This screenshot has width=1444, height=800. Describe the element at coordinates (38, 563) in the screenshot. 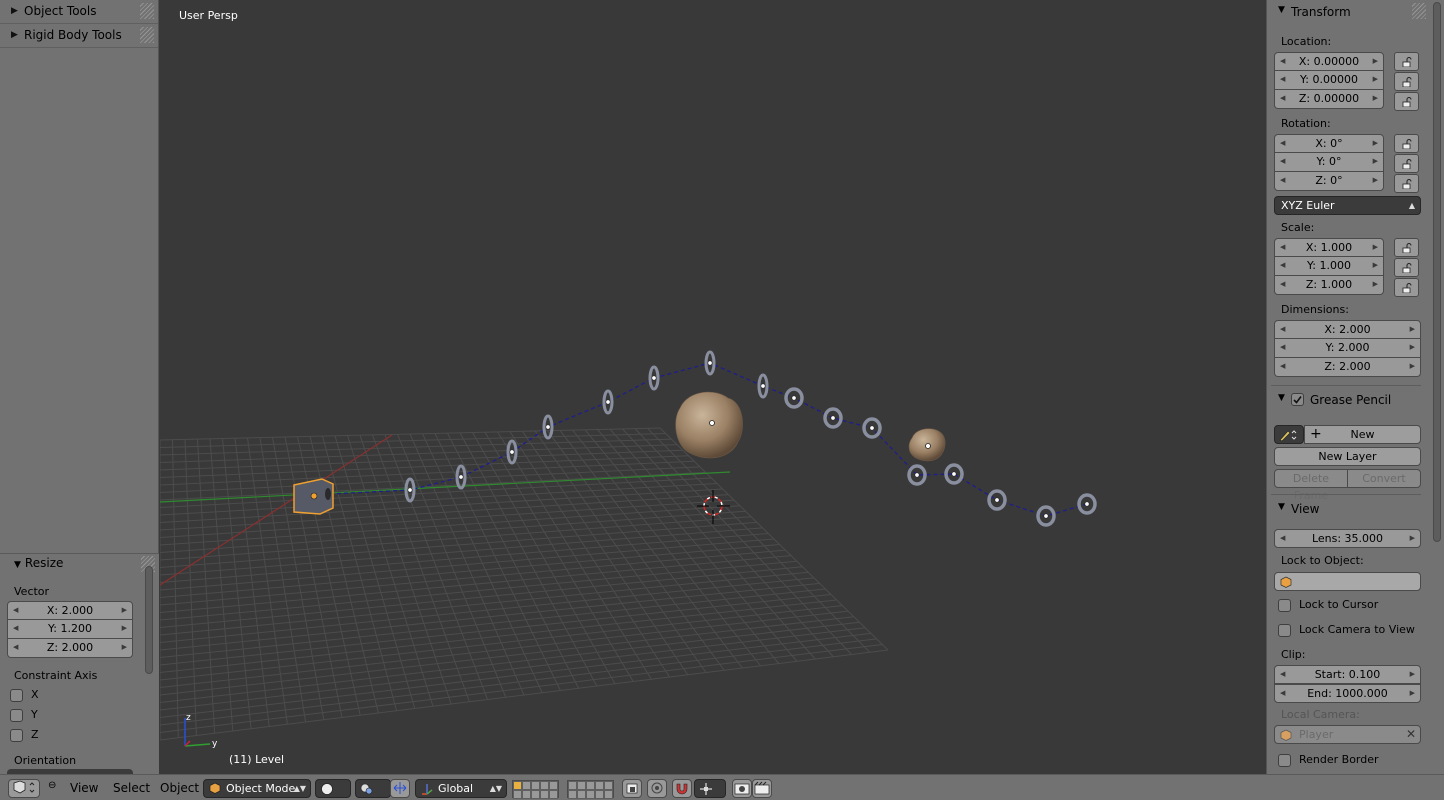

I see `operator-header: ▼ Resize` at that location.